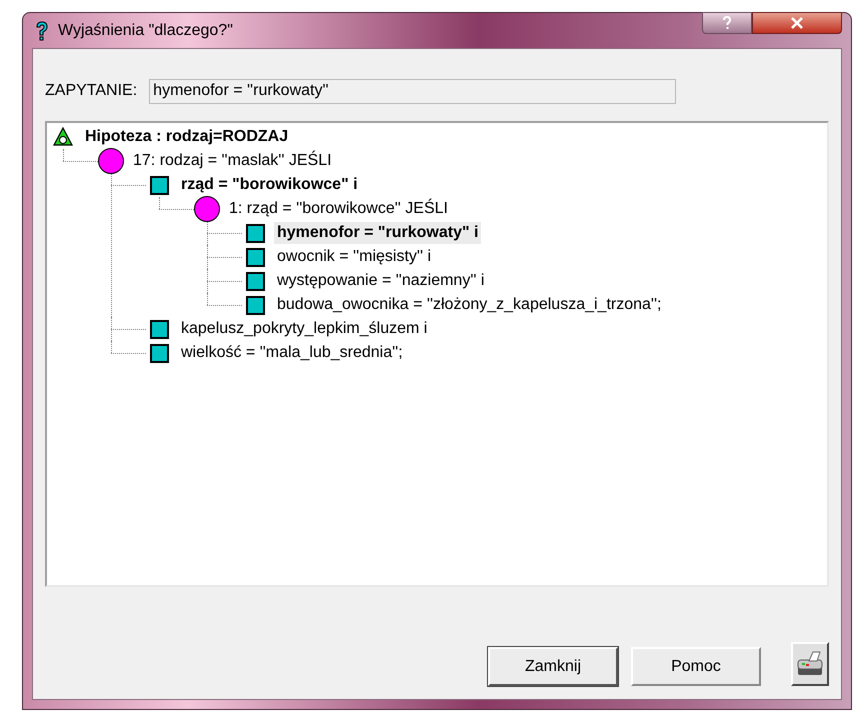 The height and width of the screenshot is (714, 856). What do you see at coordinates (63, 137) in the screenshot?
I see `warning-question-icon` at bounding box center [63, 137].